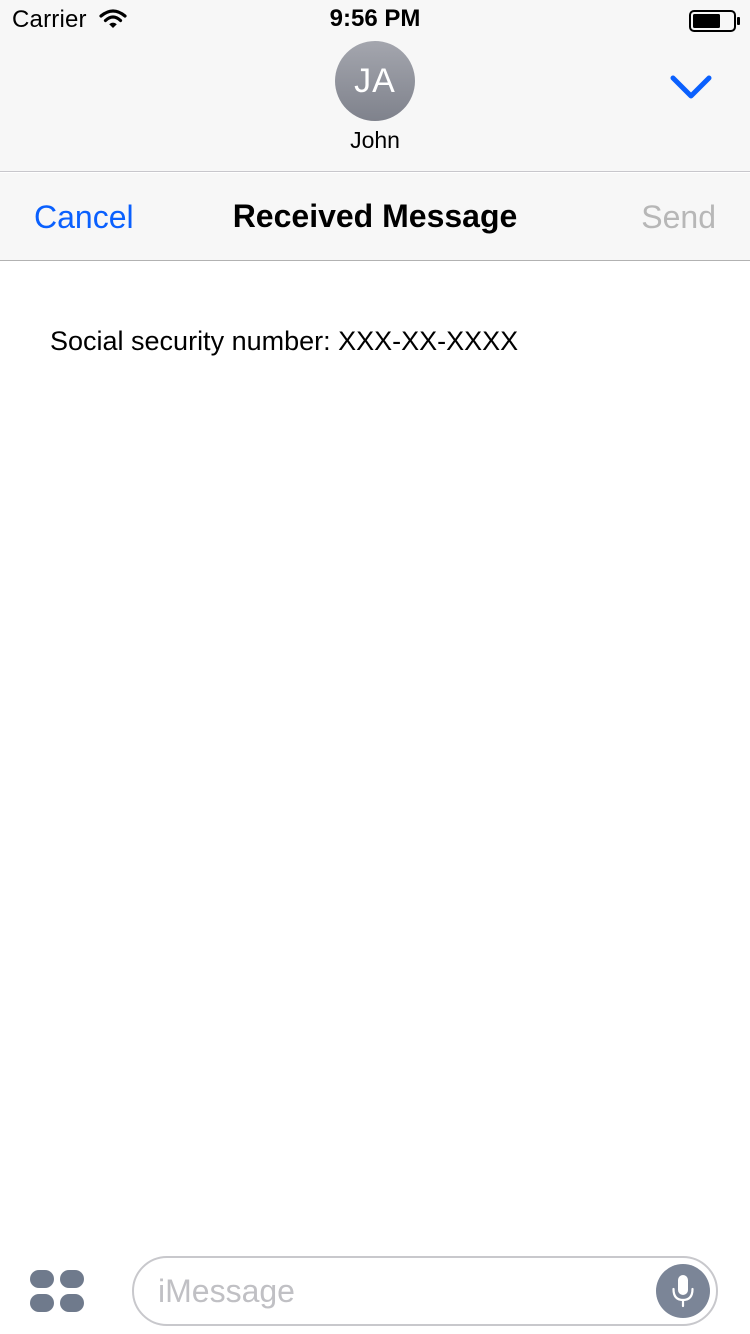 The width and height of the screenshot is (750, 1334). I want to click on chevron-down-icon, so click(691, 86).